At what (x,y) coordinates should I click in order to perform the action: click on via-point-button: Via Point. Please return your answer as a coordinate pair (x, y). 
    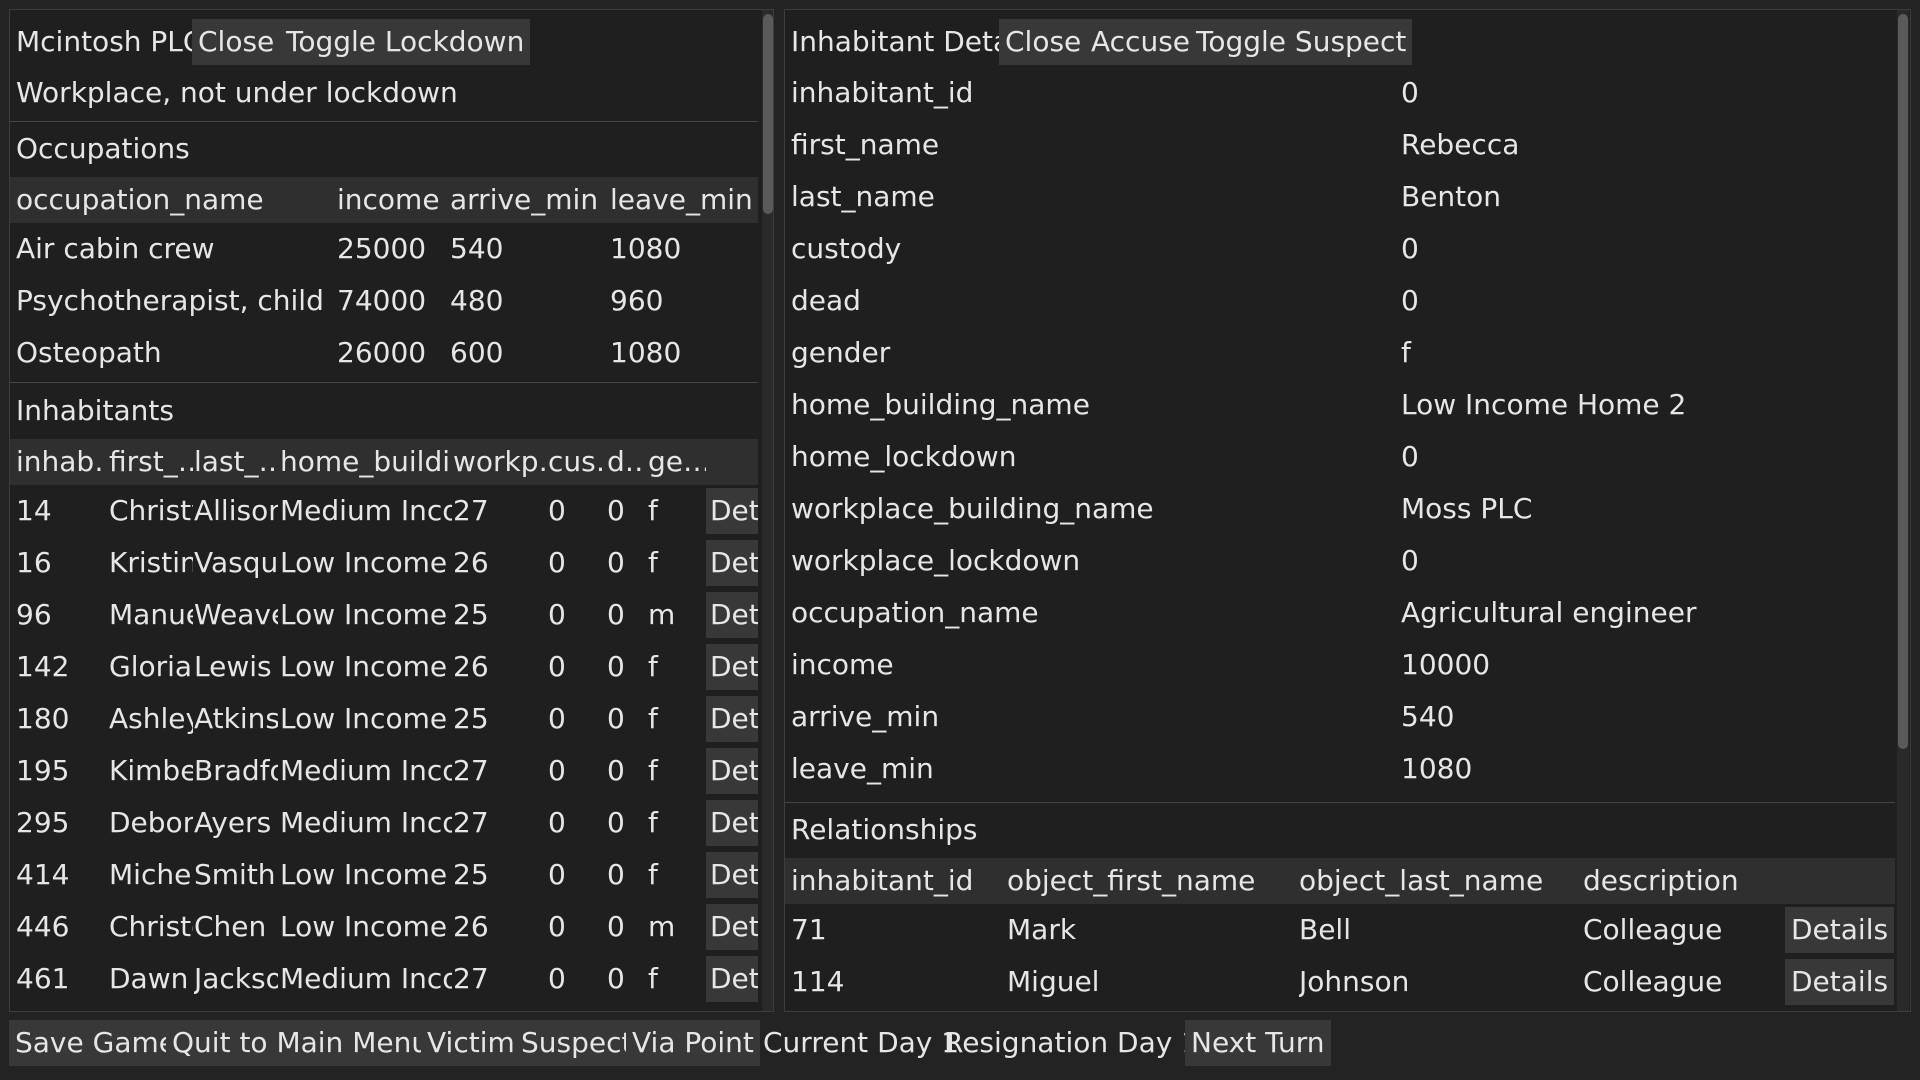
    Looking at the image, I should click on (693, 1043).